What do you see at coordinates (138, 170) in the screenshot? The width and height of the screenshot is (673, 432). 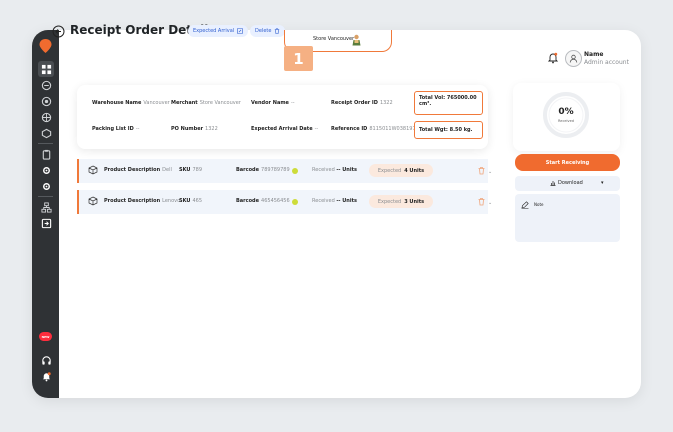 I see `product-description: Product Description Dell` at bounding box center [138, 170].